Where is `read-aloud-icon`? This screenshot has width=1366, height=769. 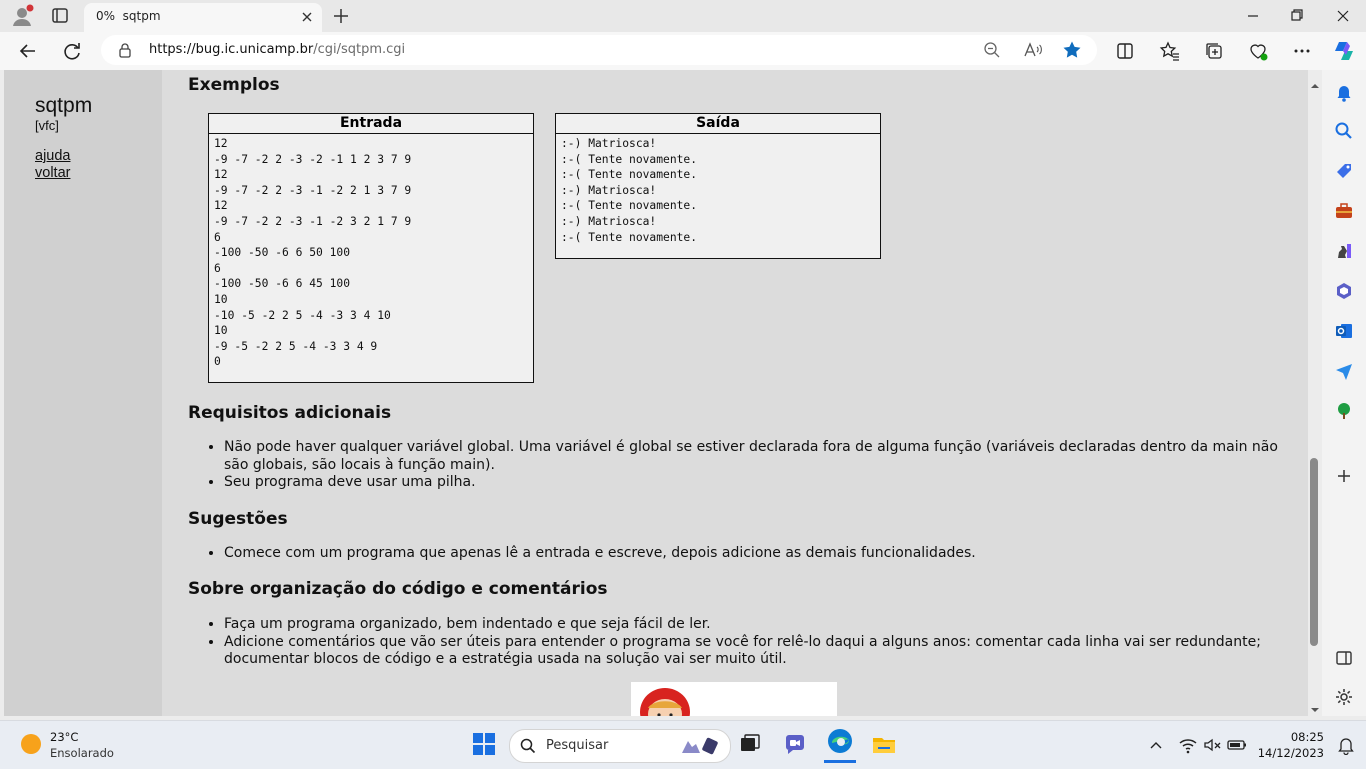
read-aloud-icon is located at coordinates (1033, 50).